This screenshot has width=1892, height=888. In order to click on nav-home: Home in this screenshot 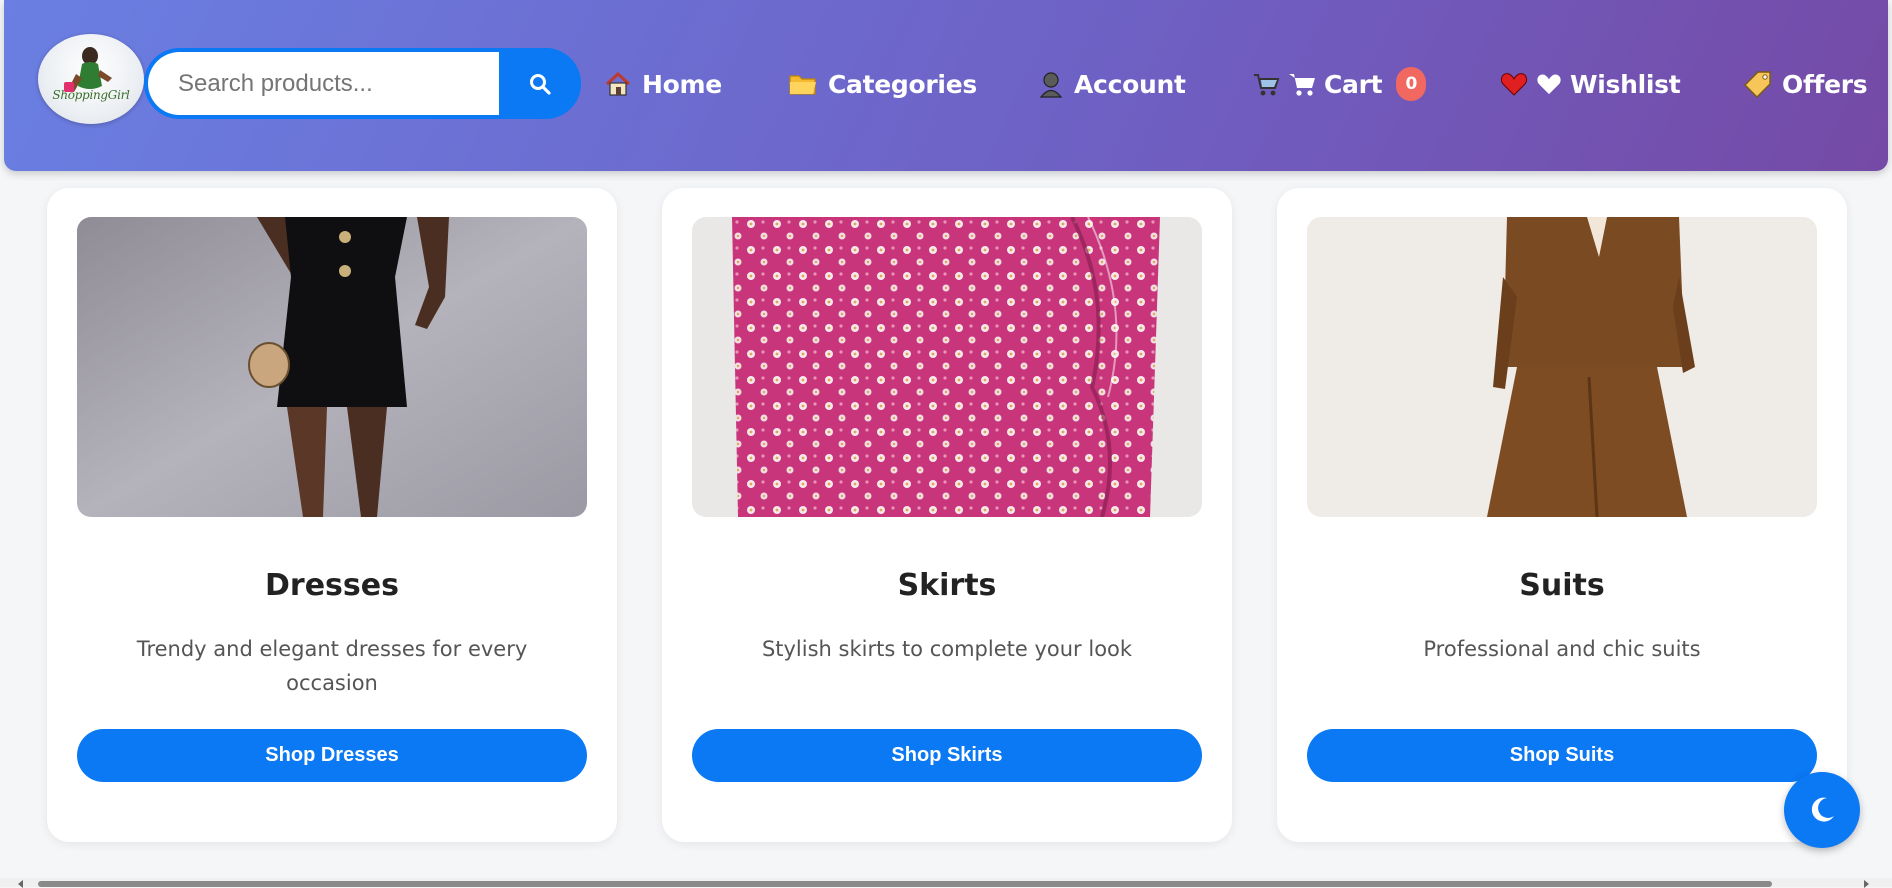, I will do `click(663, 84)`.